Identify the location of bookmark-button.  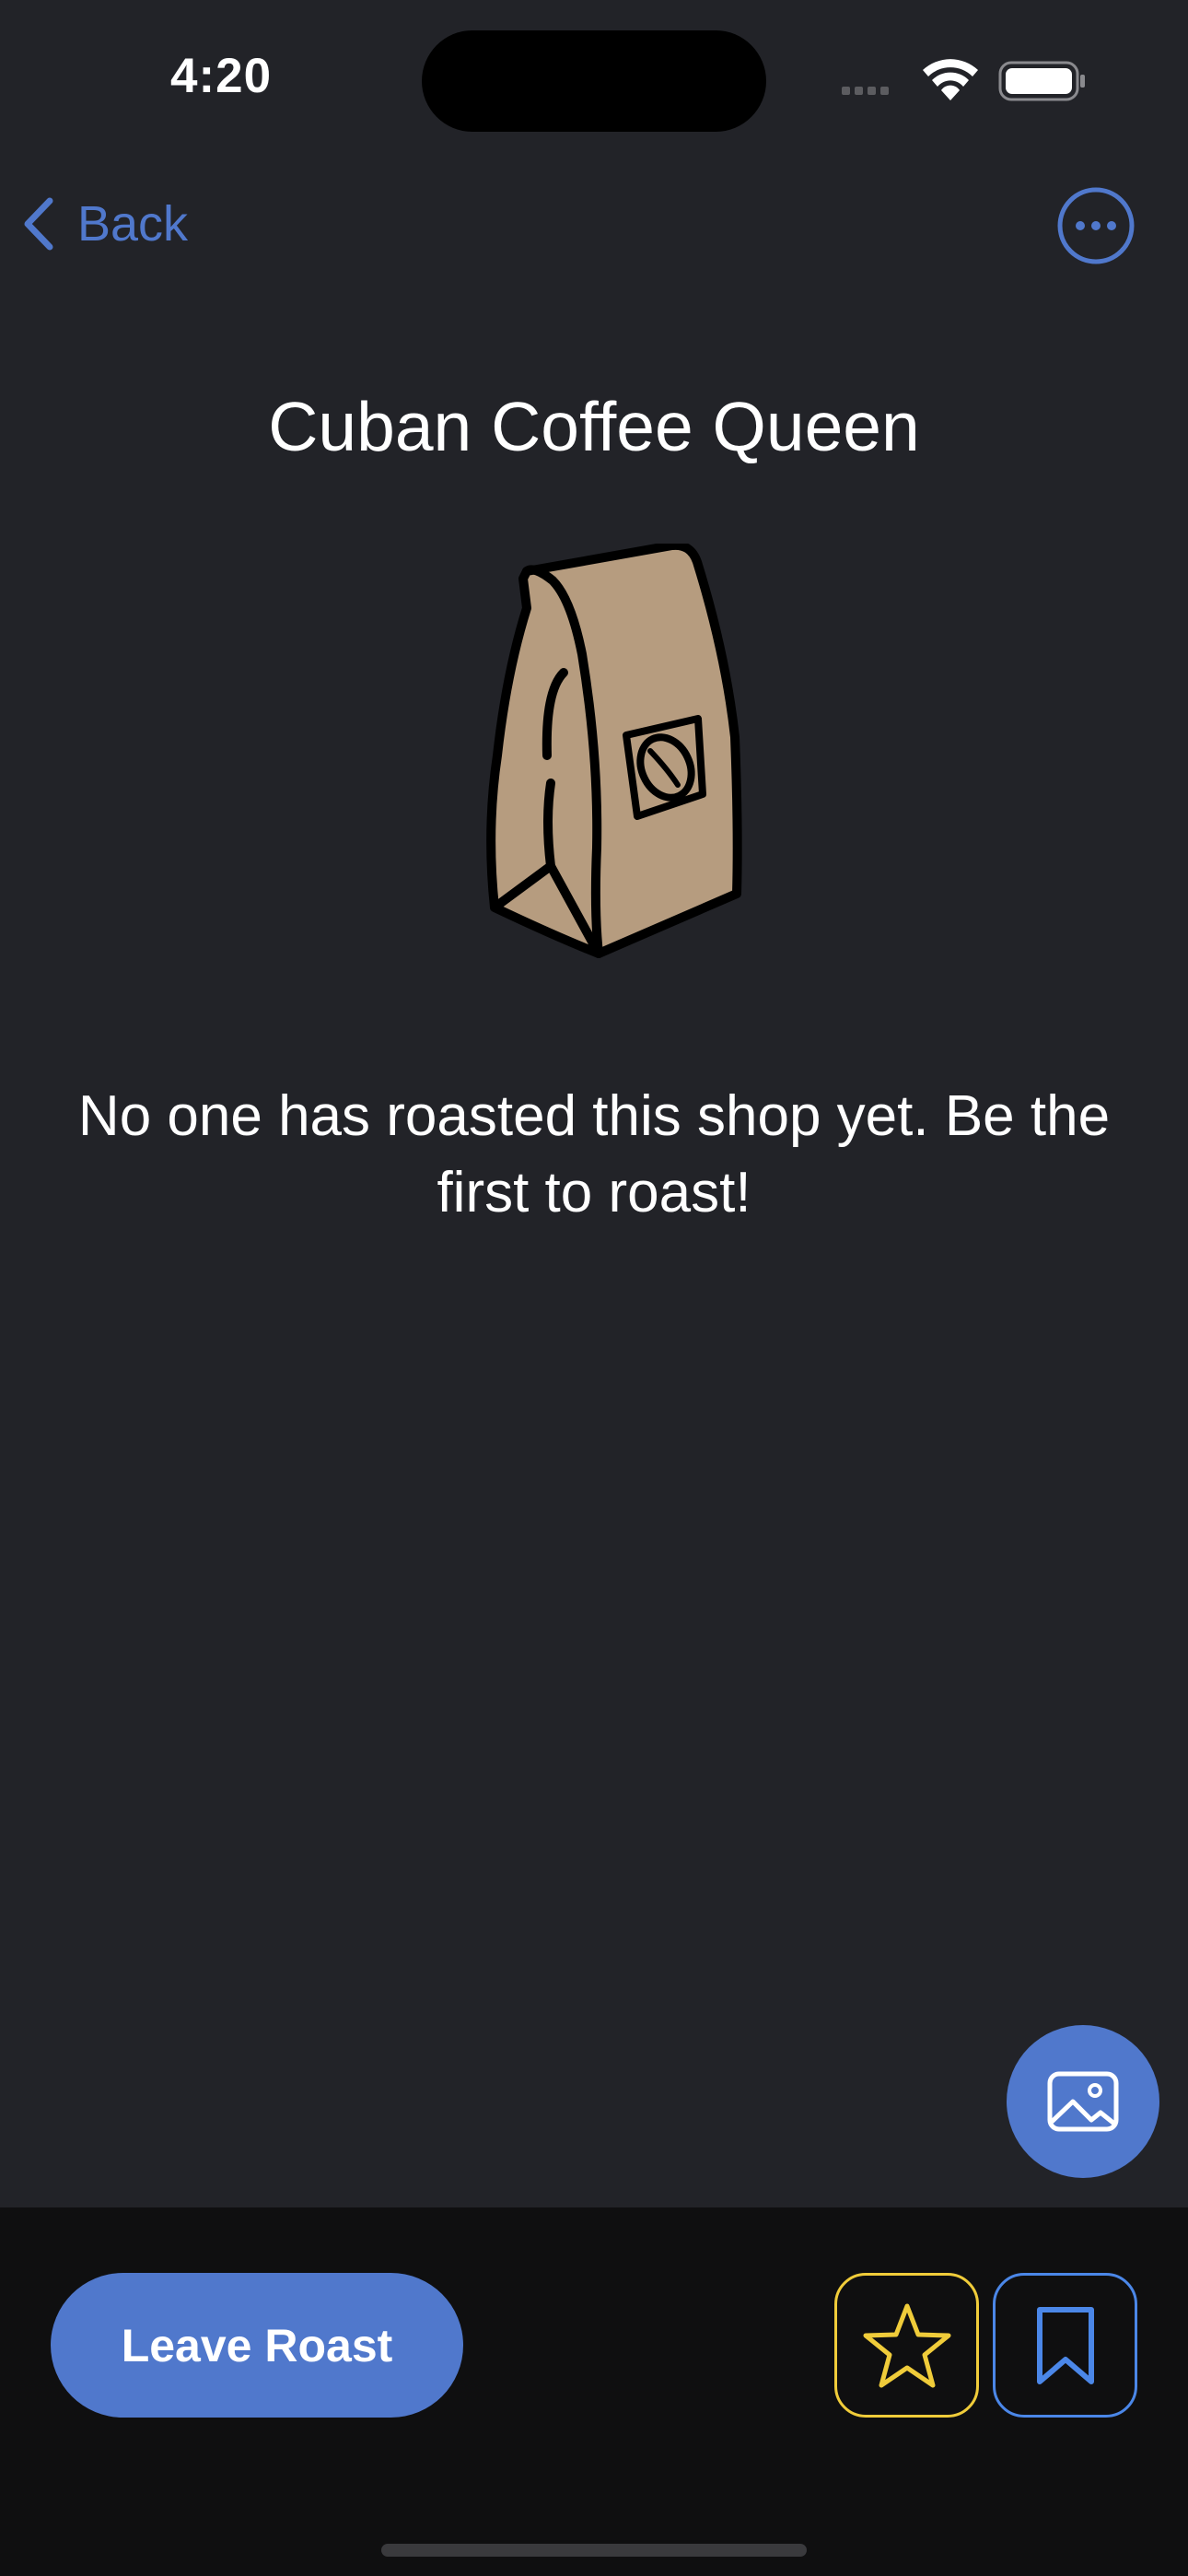
(1065, 2345).